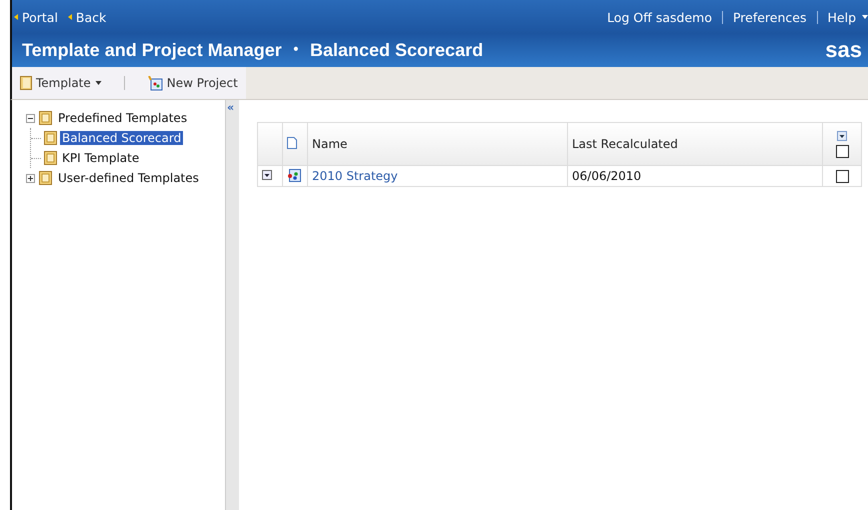 The image size is (868, 510). I want to click on project-icon, so click(294, 175).